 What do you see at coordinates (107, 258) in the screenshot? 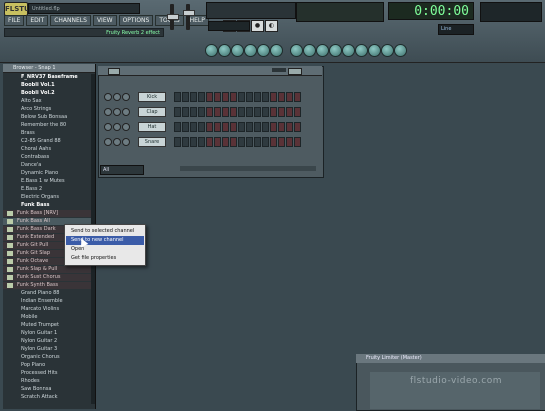
I see `context-menu-item: Get file properties` at bounding box center [107, 258].